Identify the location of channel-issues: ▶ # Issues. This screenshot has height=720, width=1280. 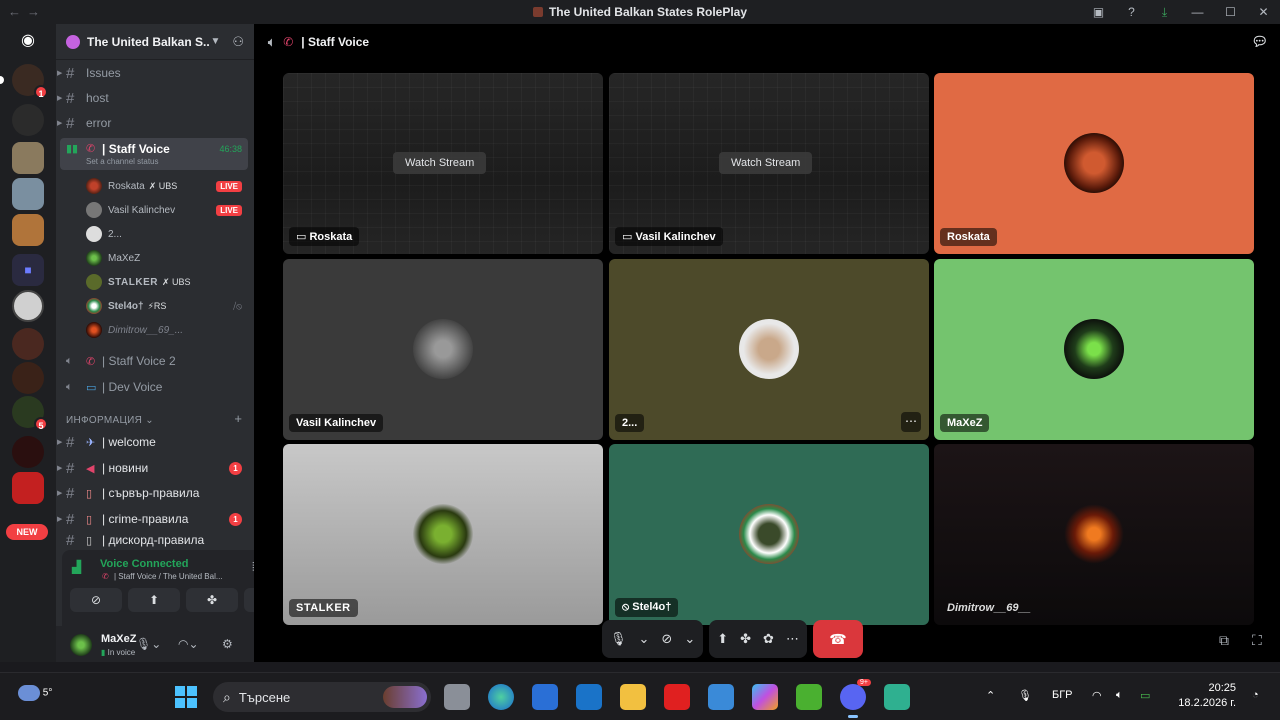
(152, 73).